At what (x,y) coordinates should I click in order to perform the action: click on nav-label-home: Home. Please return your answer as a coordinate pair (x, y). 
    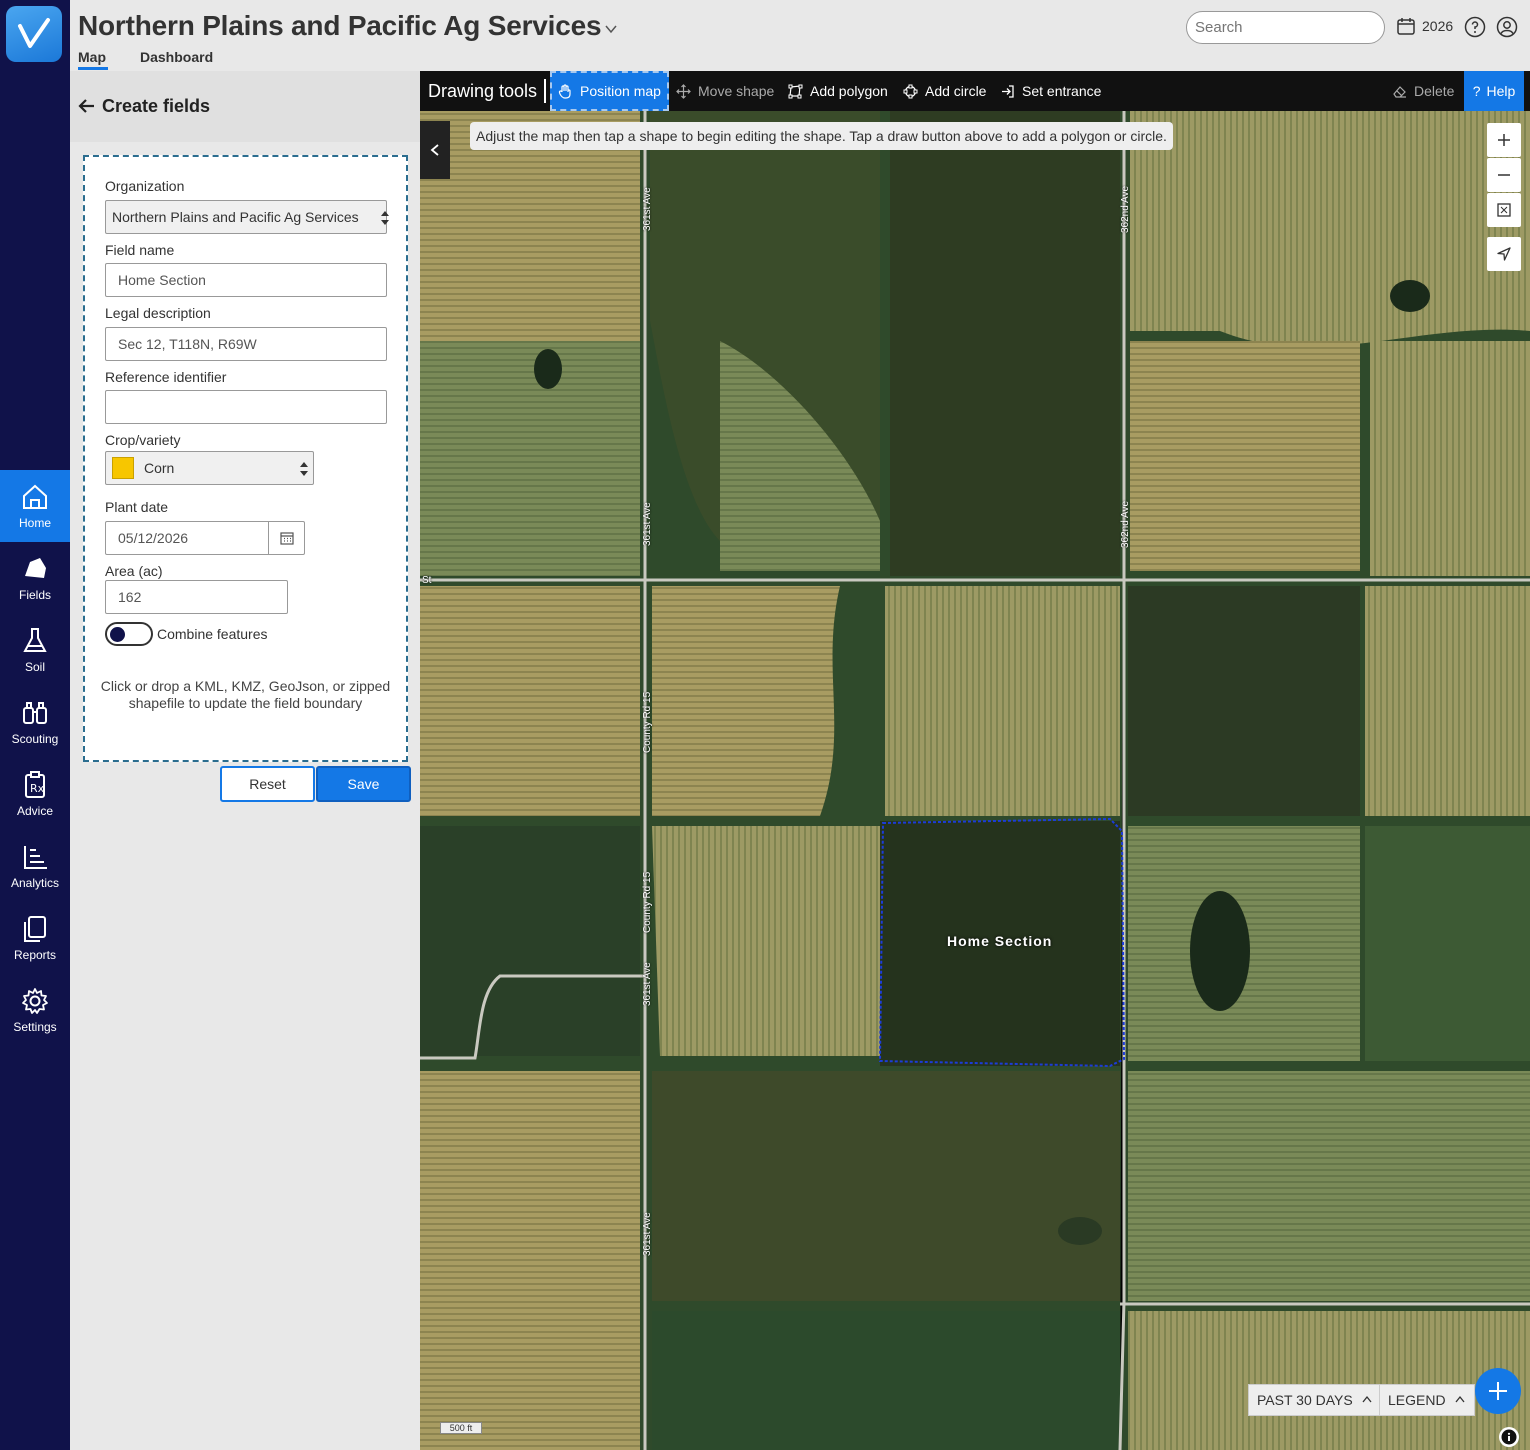
    Looking at the image, I should click on (34, 523).